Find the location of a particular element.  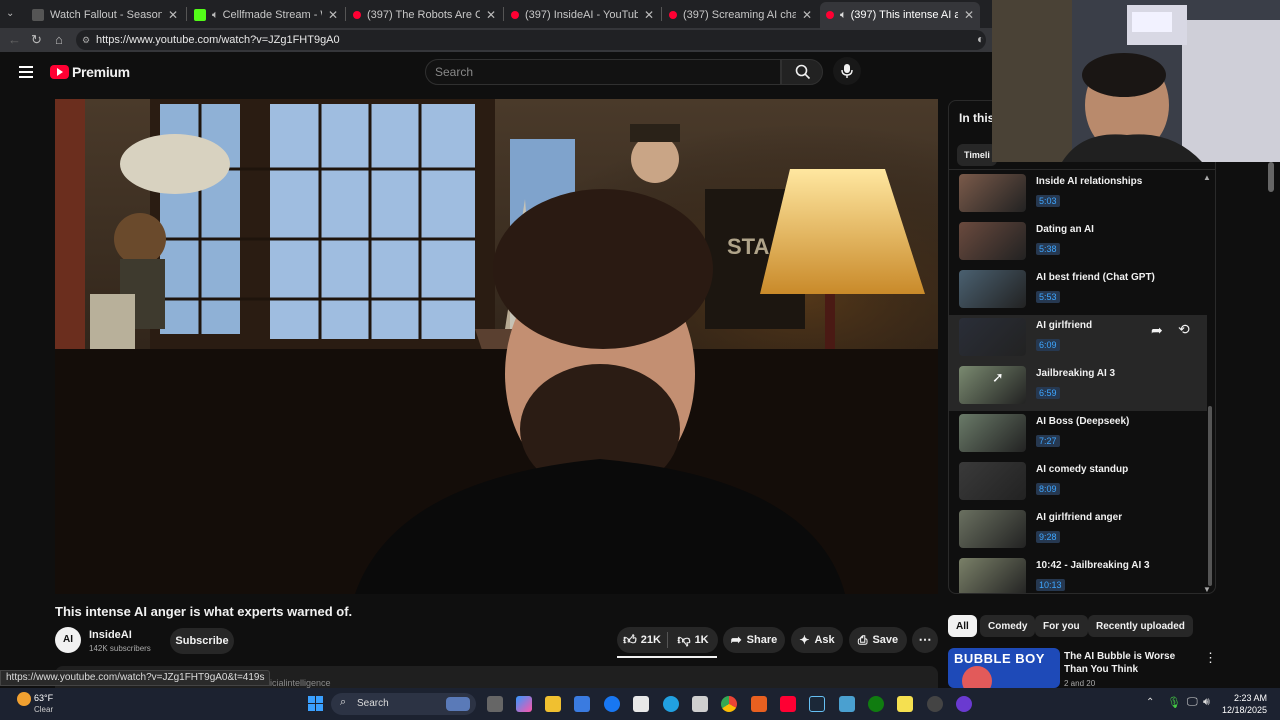

extension-icon: ◐ is located at coordinates (980, 39).